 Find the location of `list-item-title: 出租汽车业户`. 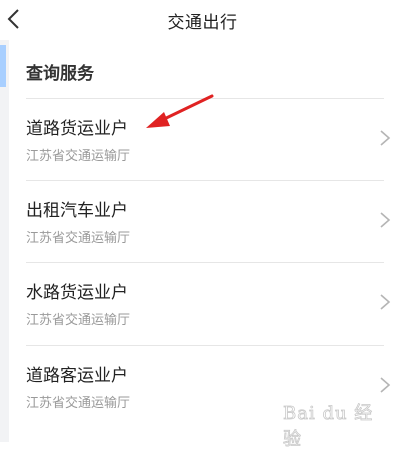

list-item-title: 出租汽车业户 is located at coordinates (77, 211).